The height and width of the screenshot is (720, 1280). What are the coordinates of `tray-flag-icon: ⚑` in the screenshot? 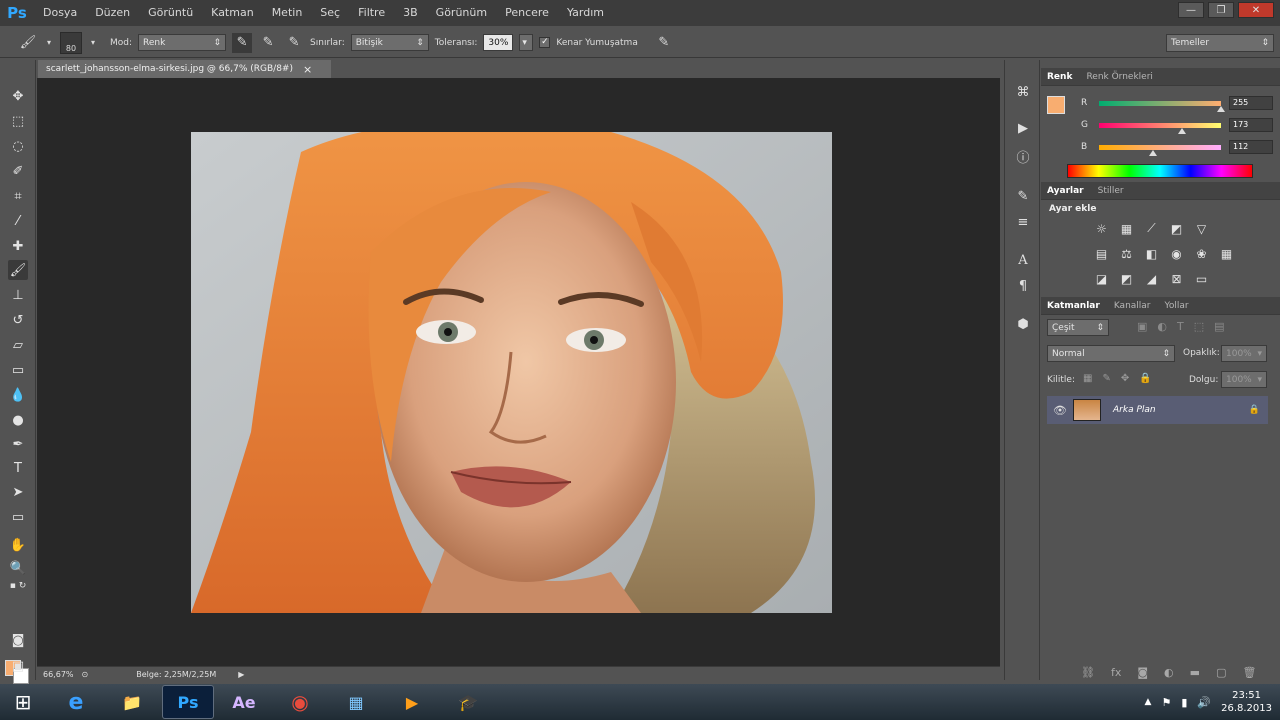 It's located at (1166, 702).